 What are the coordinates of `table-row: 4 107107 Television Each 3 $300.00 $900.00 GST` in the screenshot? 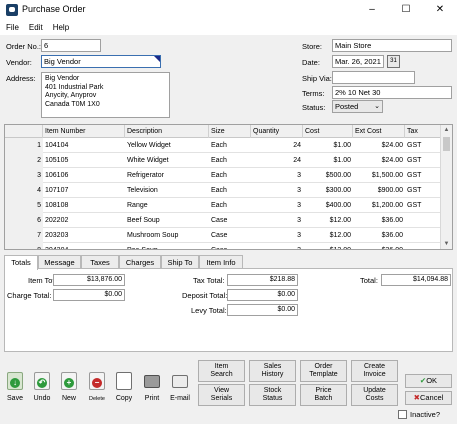 It's located at (223, 190).